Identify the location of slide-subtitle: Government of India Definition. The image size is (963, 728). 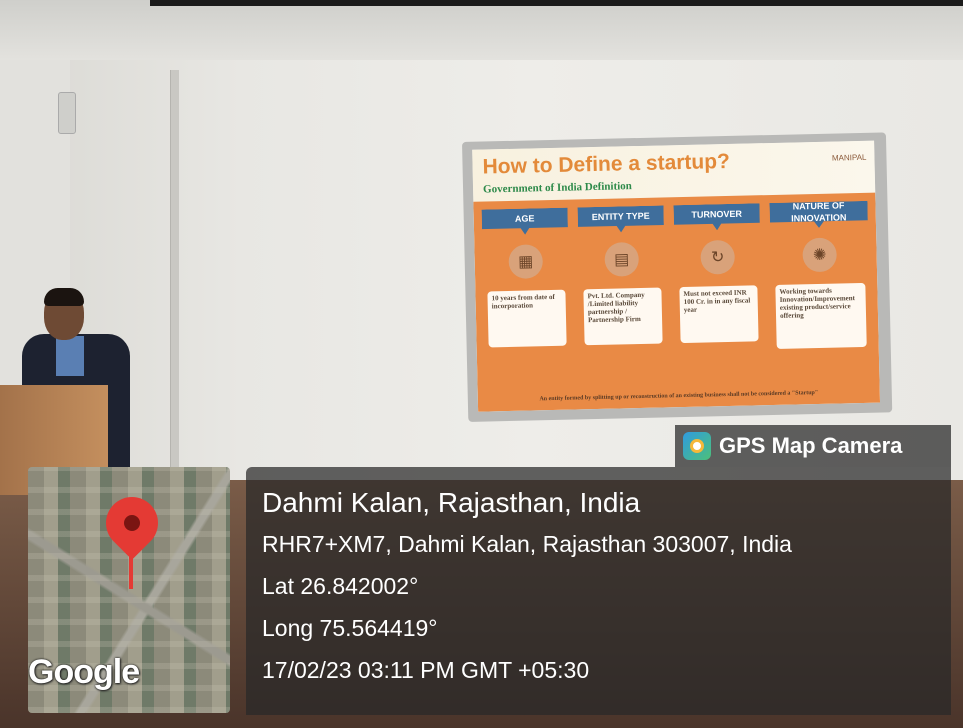
(557, 188).